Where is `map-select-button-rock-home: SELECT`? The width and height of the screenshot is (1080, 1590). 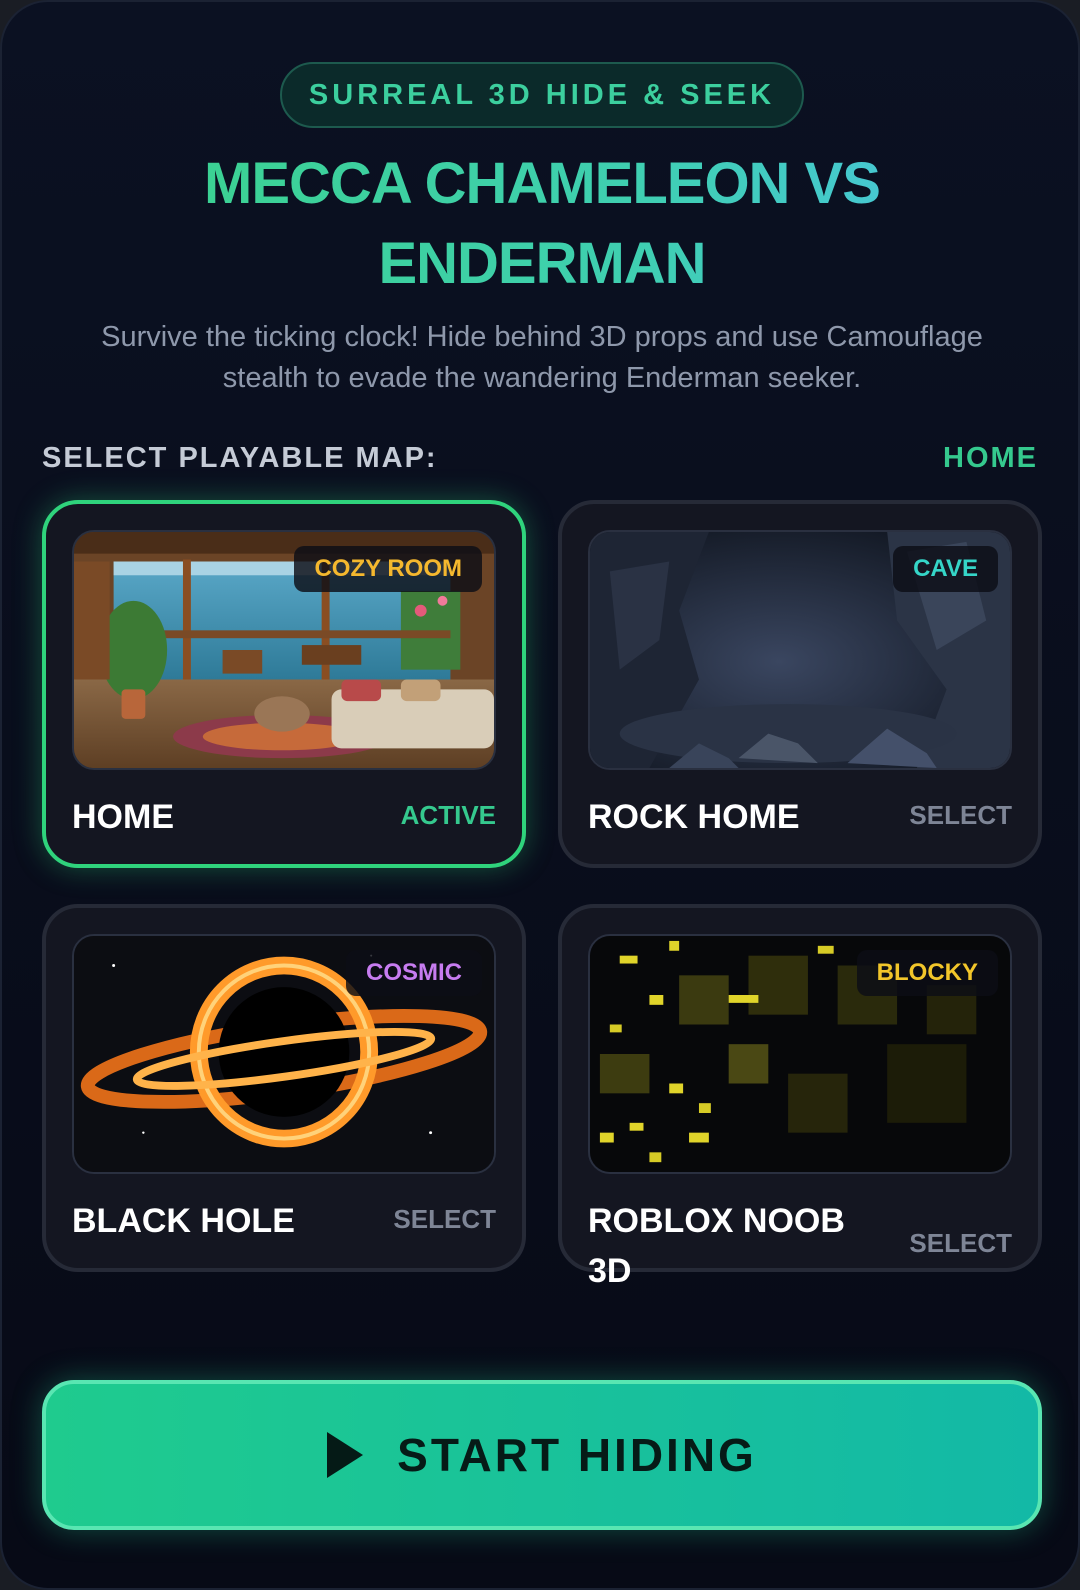
map-select-button-rock-home: SELECT is located at coordinates (960, 815).